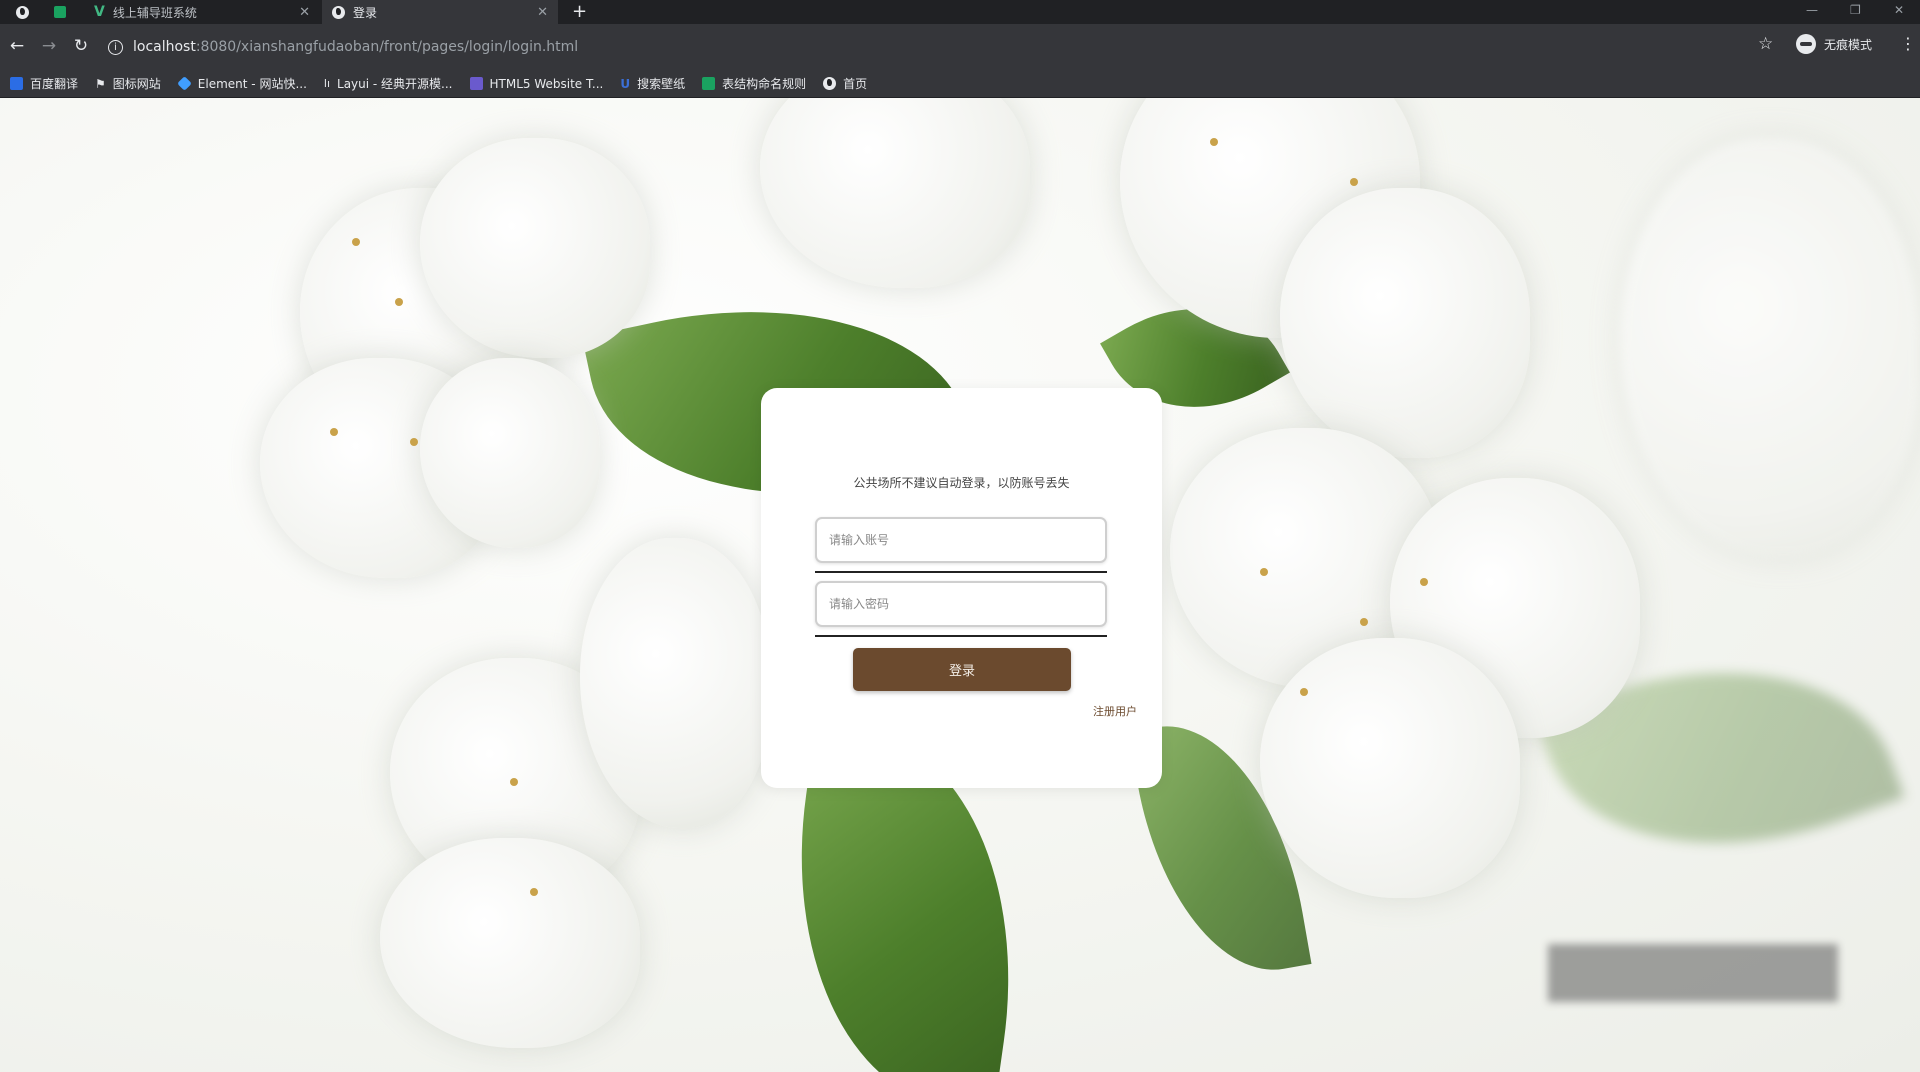 The width and height of the screenshot is (1920, 1072). I want to click on layui-icon: lı, so click(327, 83).